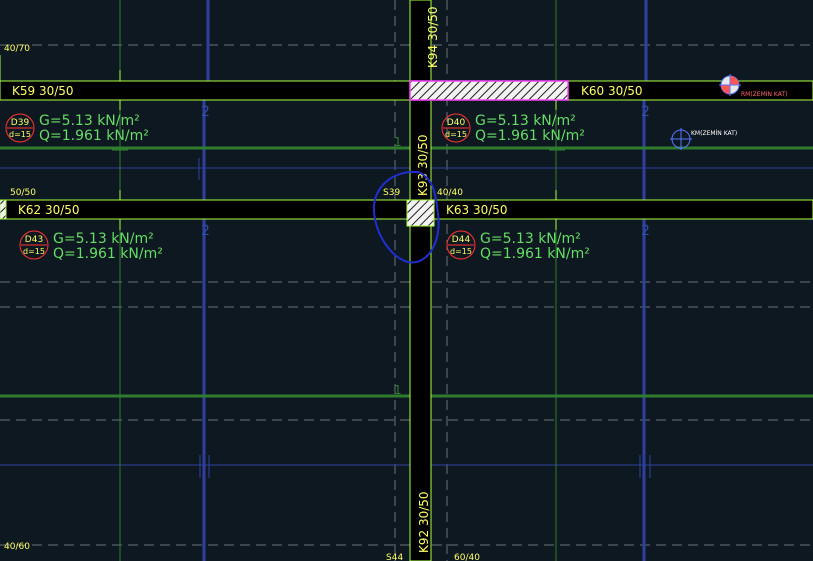  Describe the element at coordinates (645, 231) in the screenshot. I see `axis-label-2-d: 2` at that location.